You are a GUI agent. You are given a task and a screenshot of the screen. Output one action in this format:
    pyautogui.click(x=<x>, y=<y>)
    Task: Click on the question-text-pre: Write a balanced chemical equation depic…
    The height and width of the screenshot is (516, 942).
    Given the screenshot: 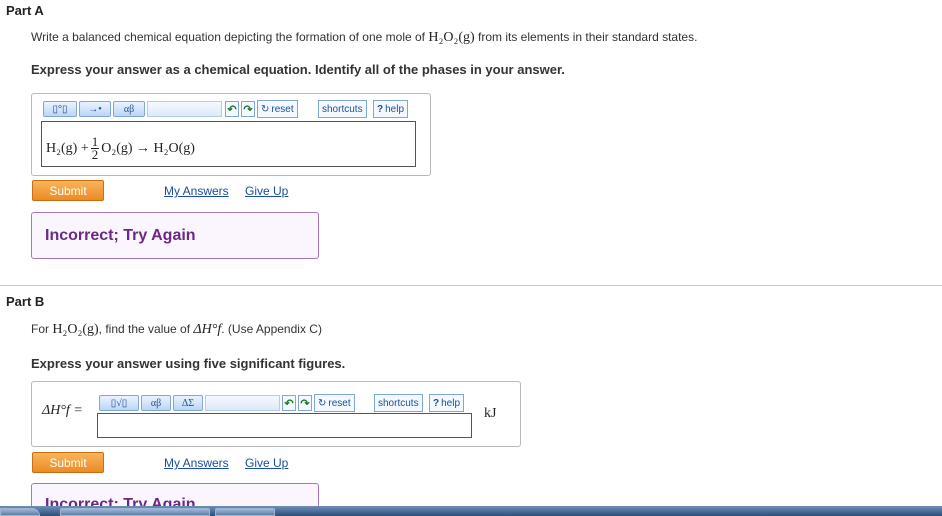 What is the action you would take?
    pyautogui.click(x=228, y=37)
    